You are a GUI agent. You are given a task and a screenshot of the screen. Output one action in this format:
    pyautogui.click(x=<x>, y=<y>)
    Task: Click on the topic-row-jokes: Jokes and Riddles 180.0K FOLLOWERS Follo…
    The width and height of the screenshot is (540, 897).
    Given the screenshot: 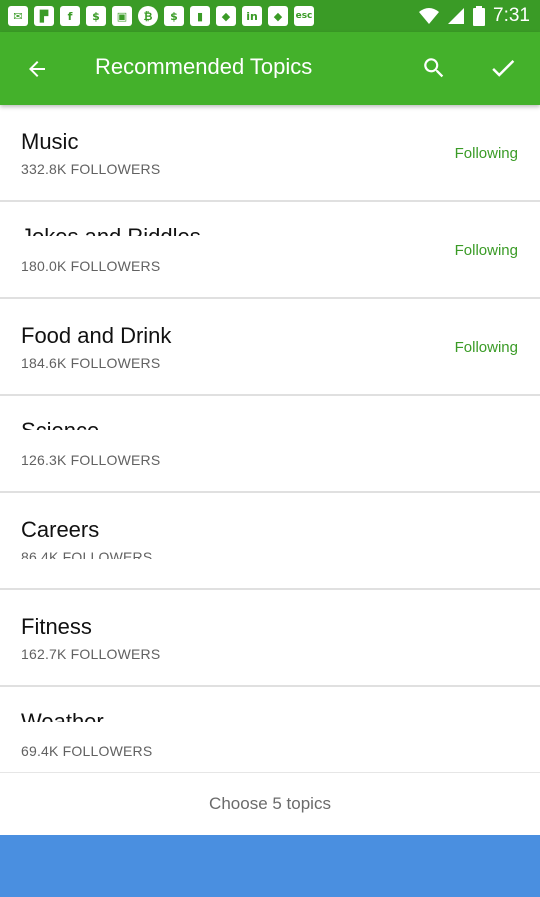 What is the action you would take?
    pyautogui.click(x=270, y=250)
    